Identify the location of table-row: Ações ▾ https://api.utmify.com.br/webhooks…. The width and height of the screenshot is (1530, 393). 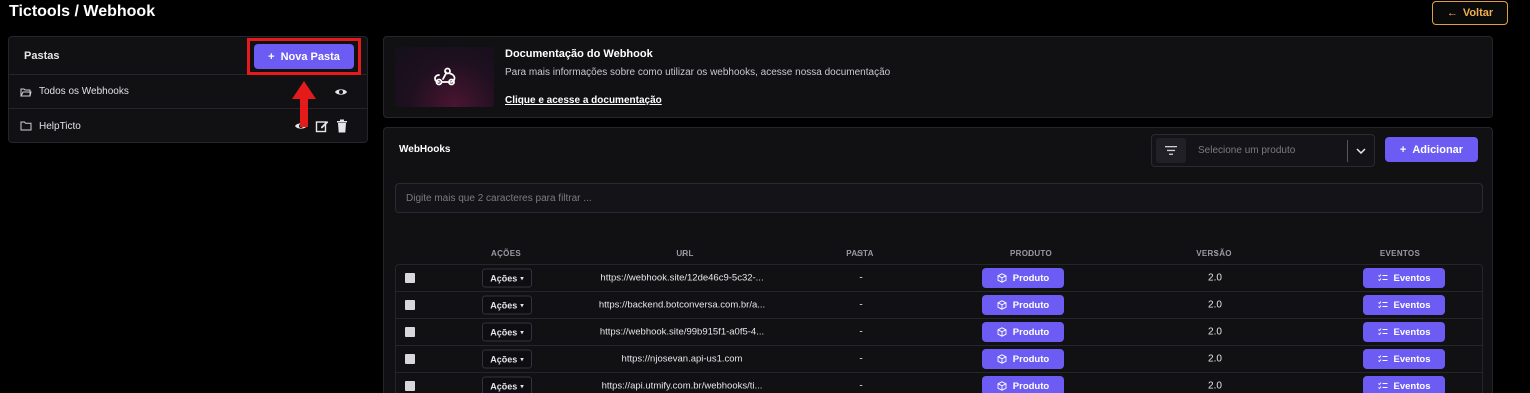
(939, 383).